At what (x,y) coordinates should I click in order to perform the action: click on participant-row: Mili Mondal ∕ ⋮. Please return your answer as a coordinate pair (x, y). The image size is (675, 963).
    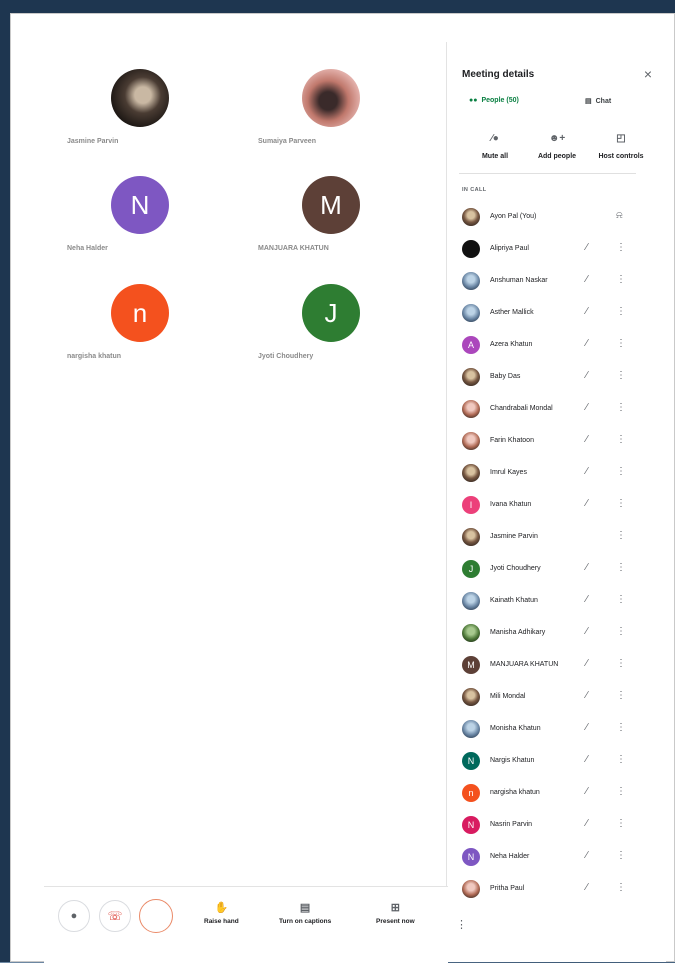
    Looking at the image, I should click on (556, 698).